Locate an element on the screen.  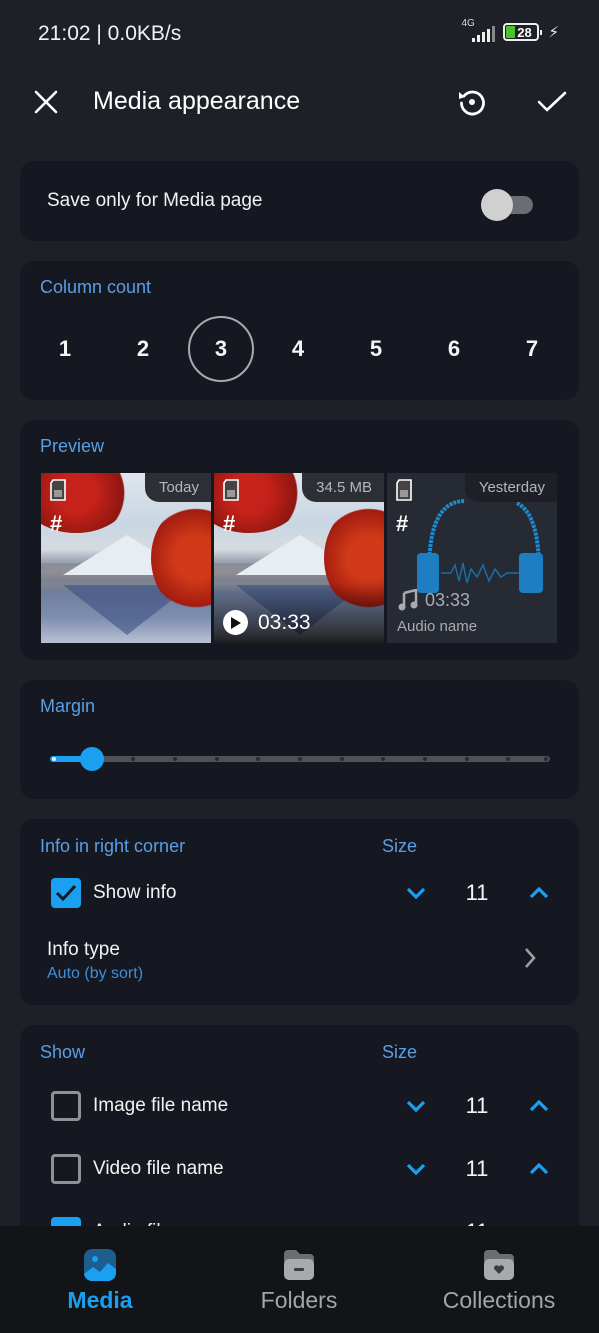
bottom-navigation: Media Folders Collections is located at coordinates (299, 1279).